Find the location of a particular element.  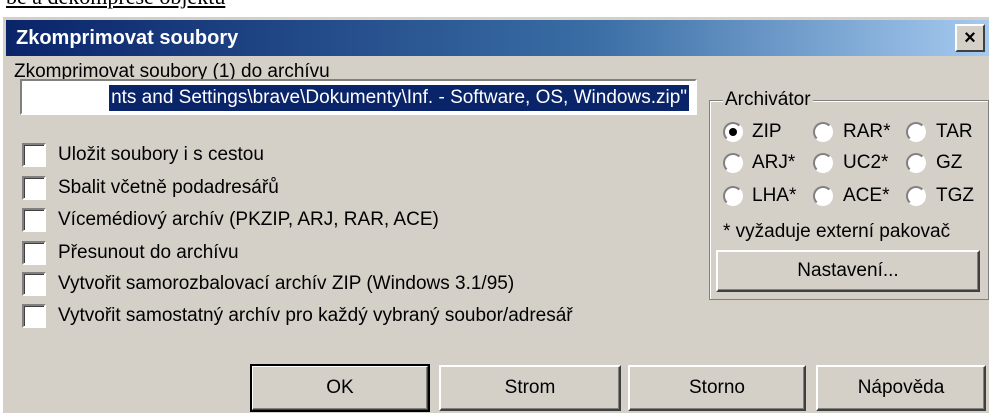

option-label: Sbalit včetně podadresářů is located at coordinates (168, 187).